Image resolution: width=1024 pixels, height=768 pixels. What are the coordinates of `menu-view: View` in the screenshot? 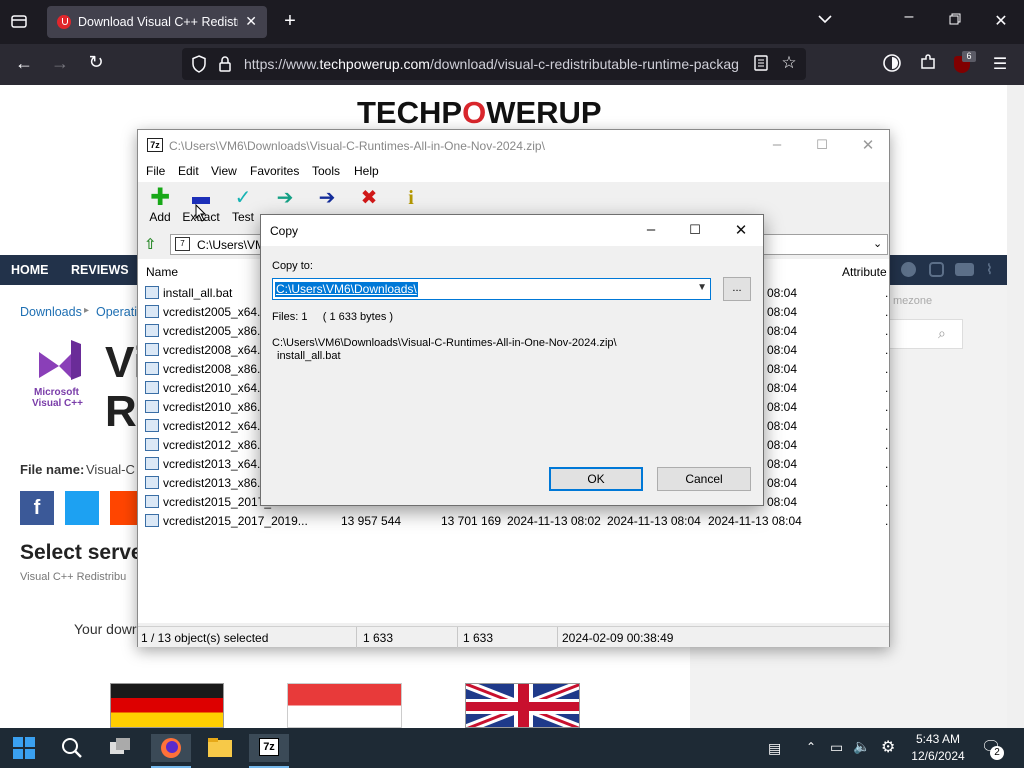 It's located at (224, 171).